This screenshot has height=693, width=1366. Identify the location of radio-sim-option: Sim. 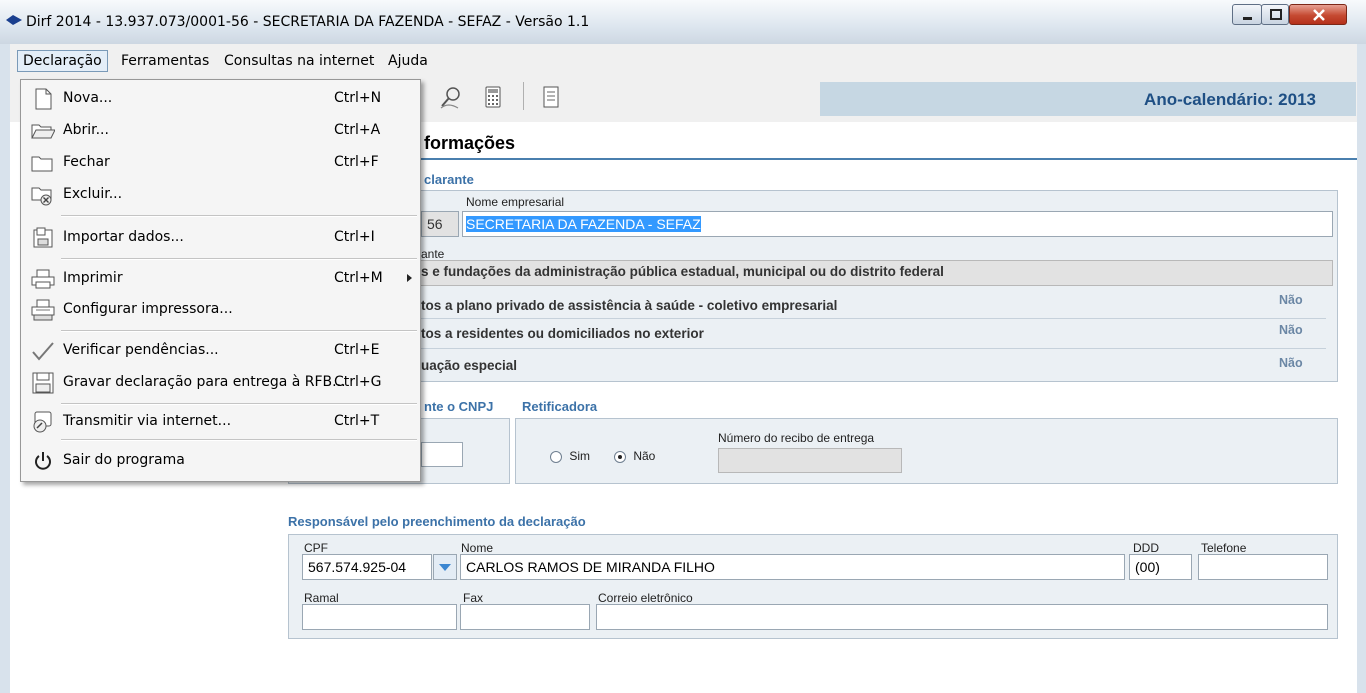
(570, 456).